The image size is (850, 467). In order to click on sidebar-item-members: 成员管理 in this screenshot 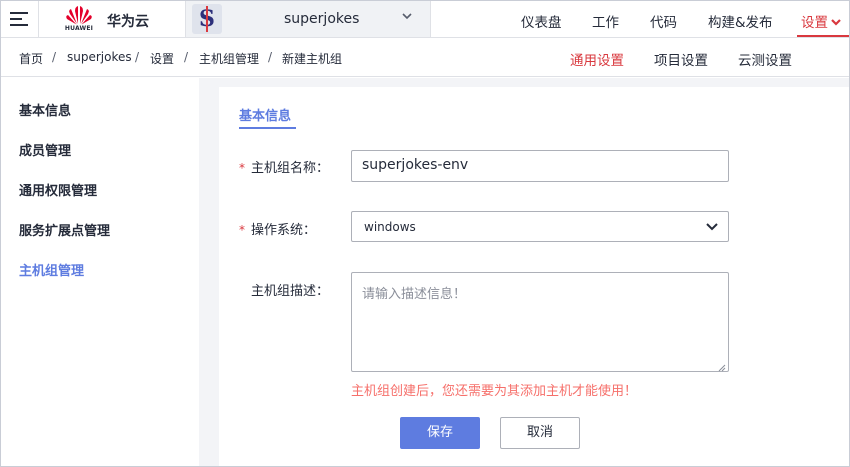, I will do `click(45, 149)`.